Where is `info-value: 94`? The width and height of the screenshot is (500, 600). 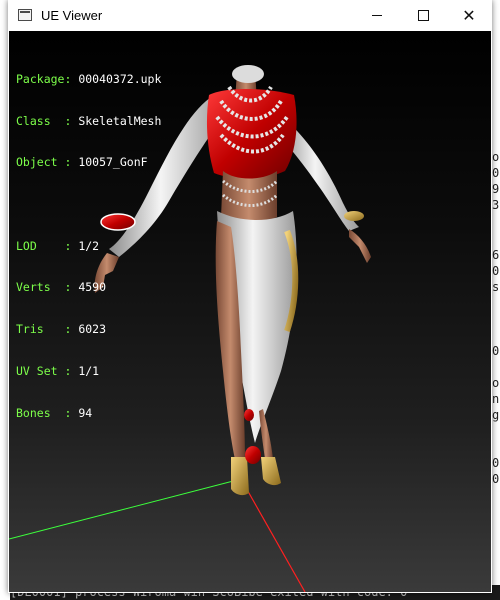
info-value: 94 is located at coordinates (85, 412).